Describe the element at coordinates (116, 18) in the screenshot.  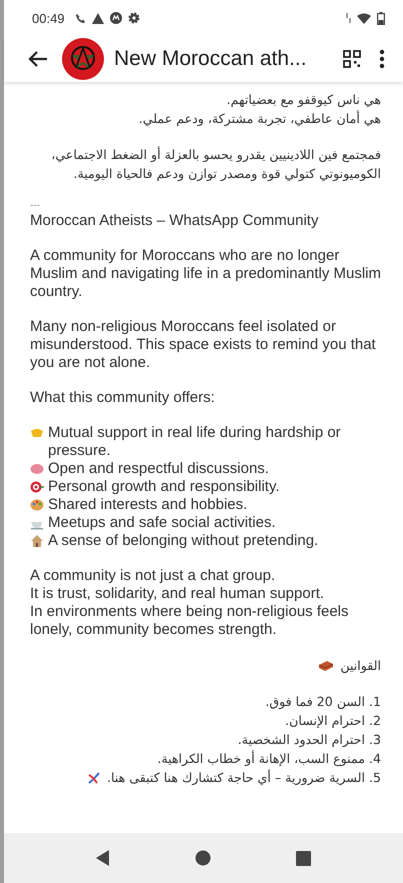
I see `round-logo-icon` at that location.